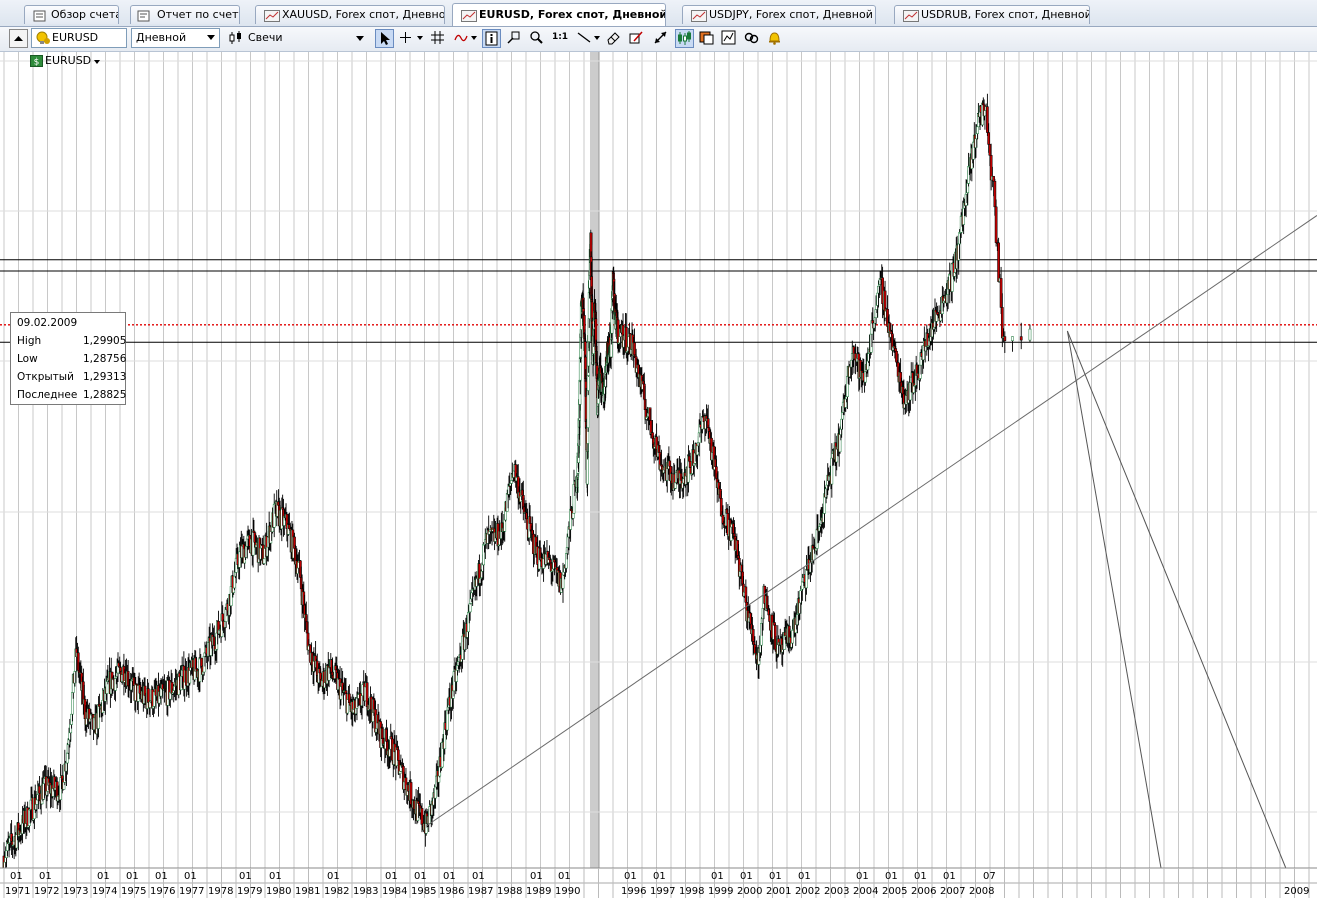 Image resolution: width=1317 pixels, height=902 pixels. Describe the element at coordinates (307, 891) in the screenshot. I see `axis-year-label: 1981` at that location.